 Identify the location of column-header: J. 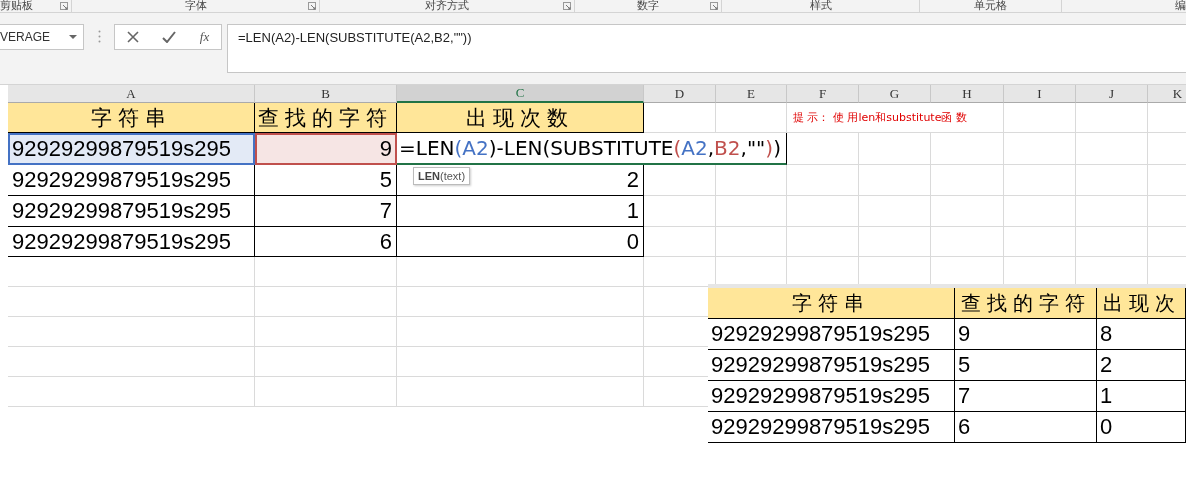
(1112, 94).